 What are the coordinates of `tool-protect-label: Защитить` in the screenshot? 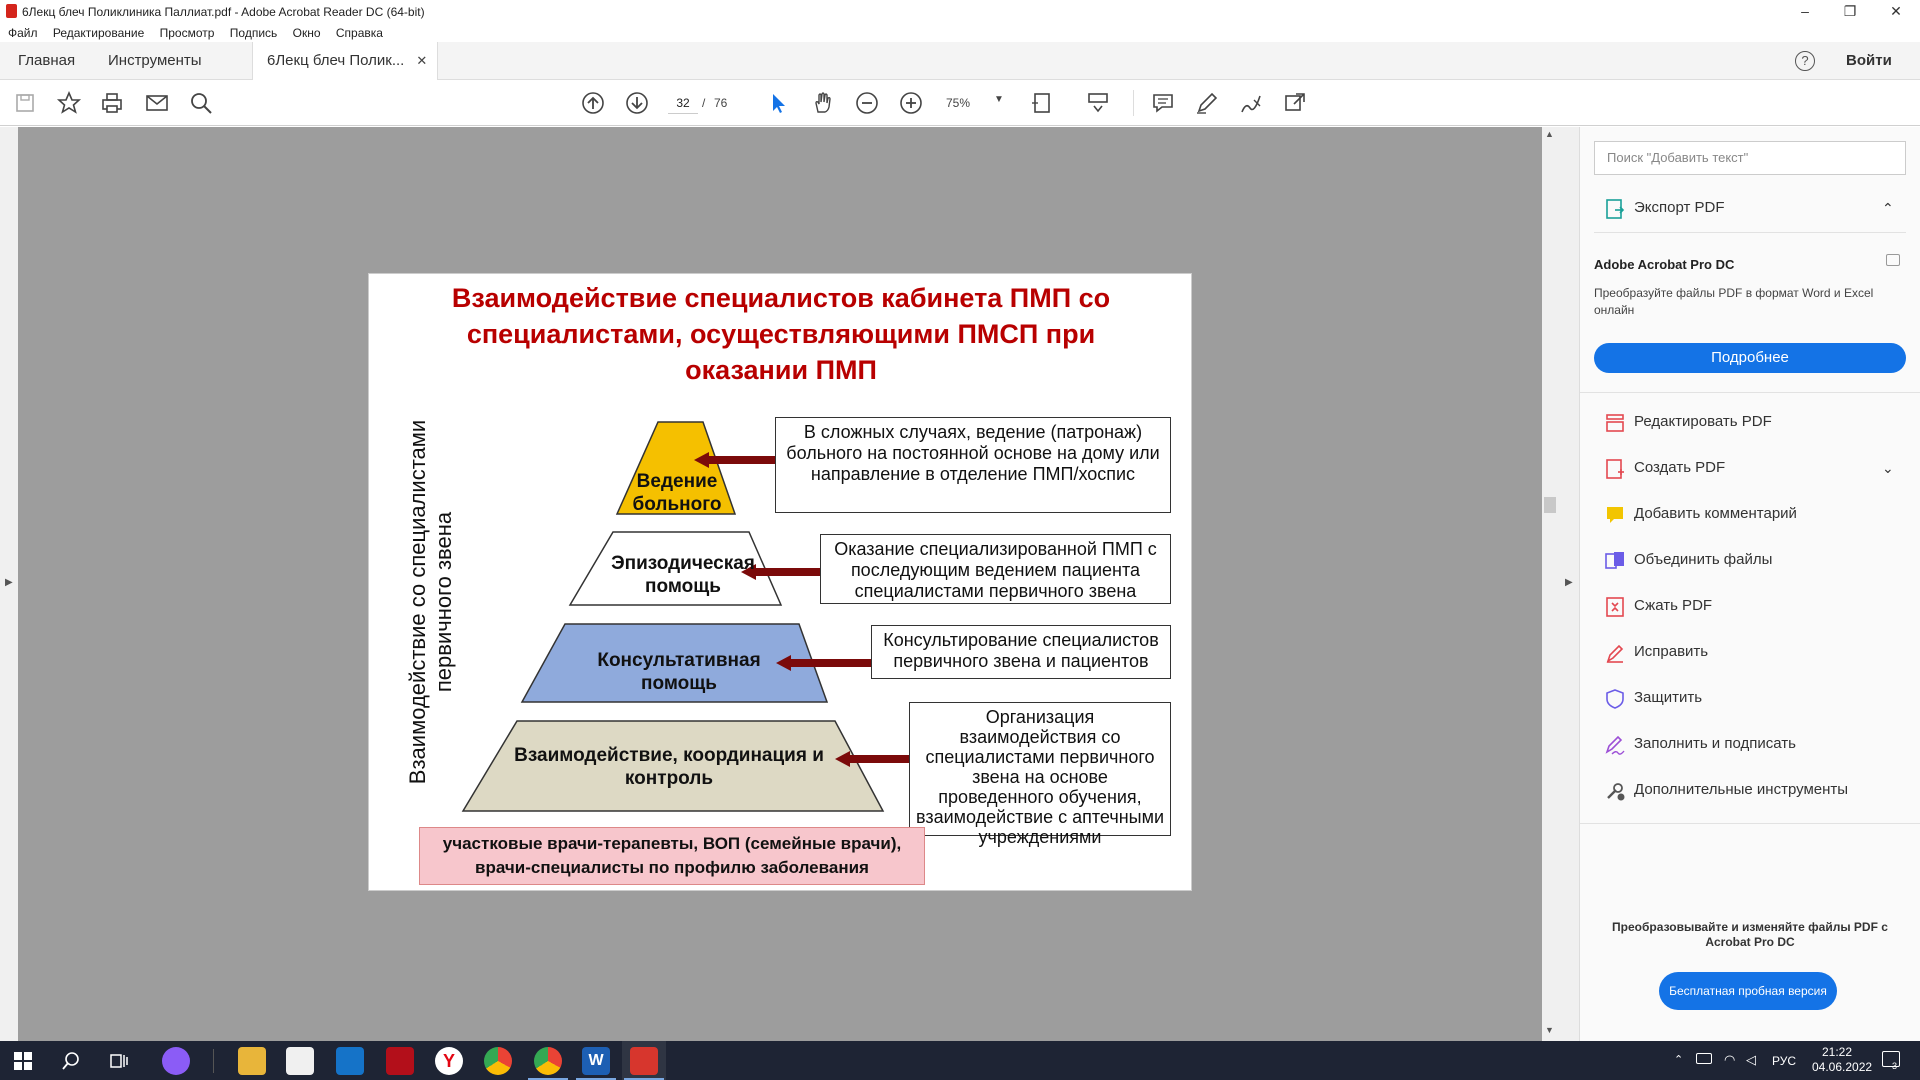 It's located at (1668, 697).